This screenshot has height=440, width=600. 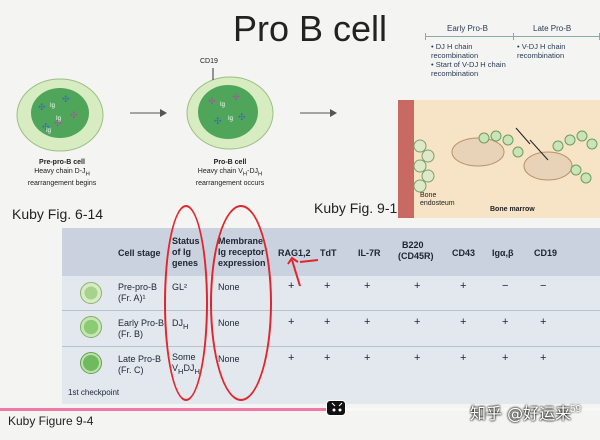 What do you see at coordinates (303, 271) in the screenshot?
I see `annotation-arrow` at bounding box center [303, 271].